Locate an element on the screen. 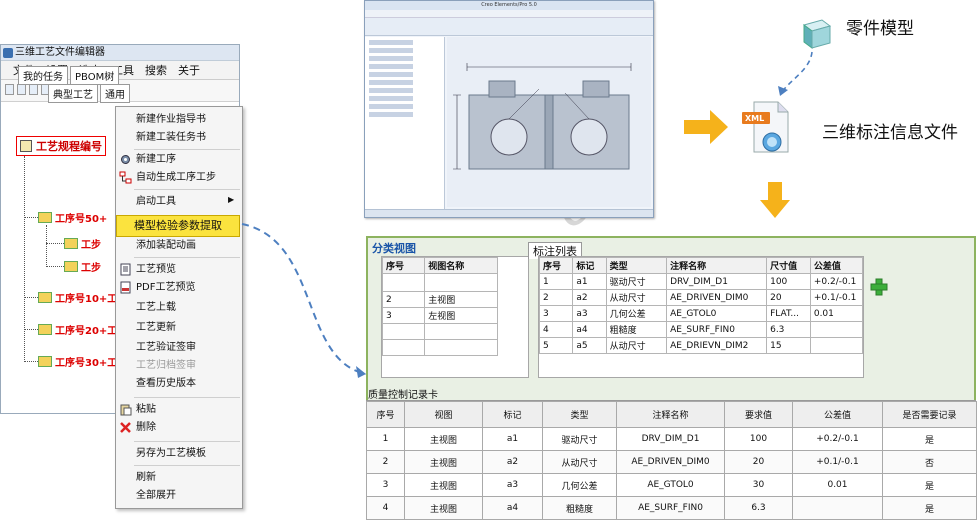 Image resolution: width=980 pixels, height=531 pixels. table-cell: 否 is located at coordinates (929, 462).